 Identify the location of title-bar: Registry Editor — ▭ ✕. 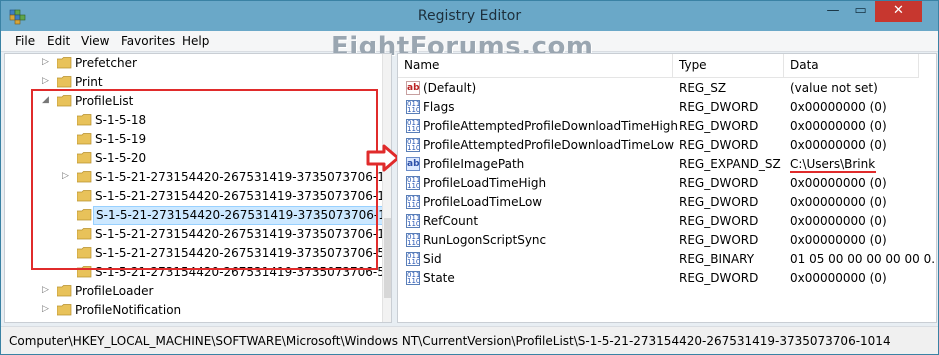
(469, 16).